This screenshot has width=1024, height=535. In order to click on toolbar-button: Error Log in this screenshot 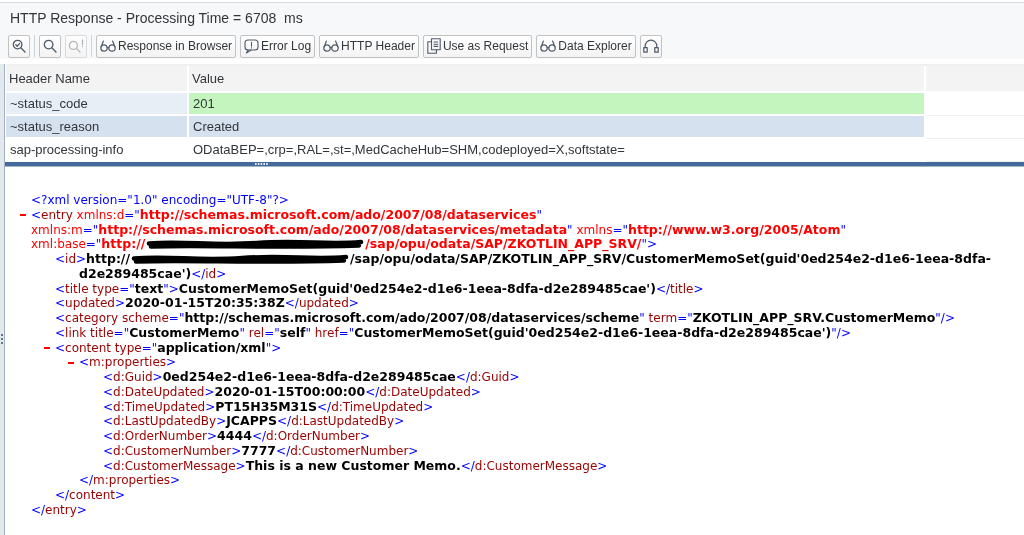, I will do `click(278, 46)`.